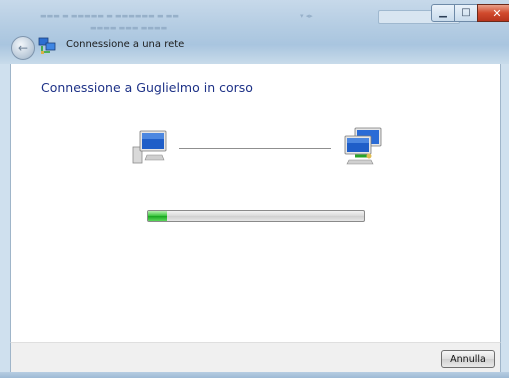 The height and width of the screenshot is (378, 509). What do you see at coordinates (256, 216) in the screenshot?
I see `connection-progress-bar` at bounding box center [256, 216].